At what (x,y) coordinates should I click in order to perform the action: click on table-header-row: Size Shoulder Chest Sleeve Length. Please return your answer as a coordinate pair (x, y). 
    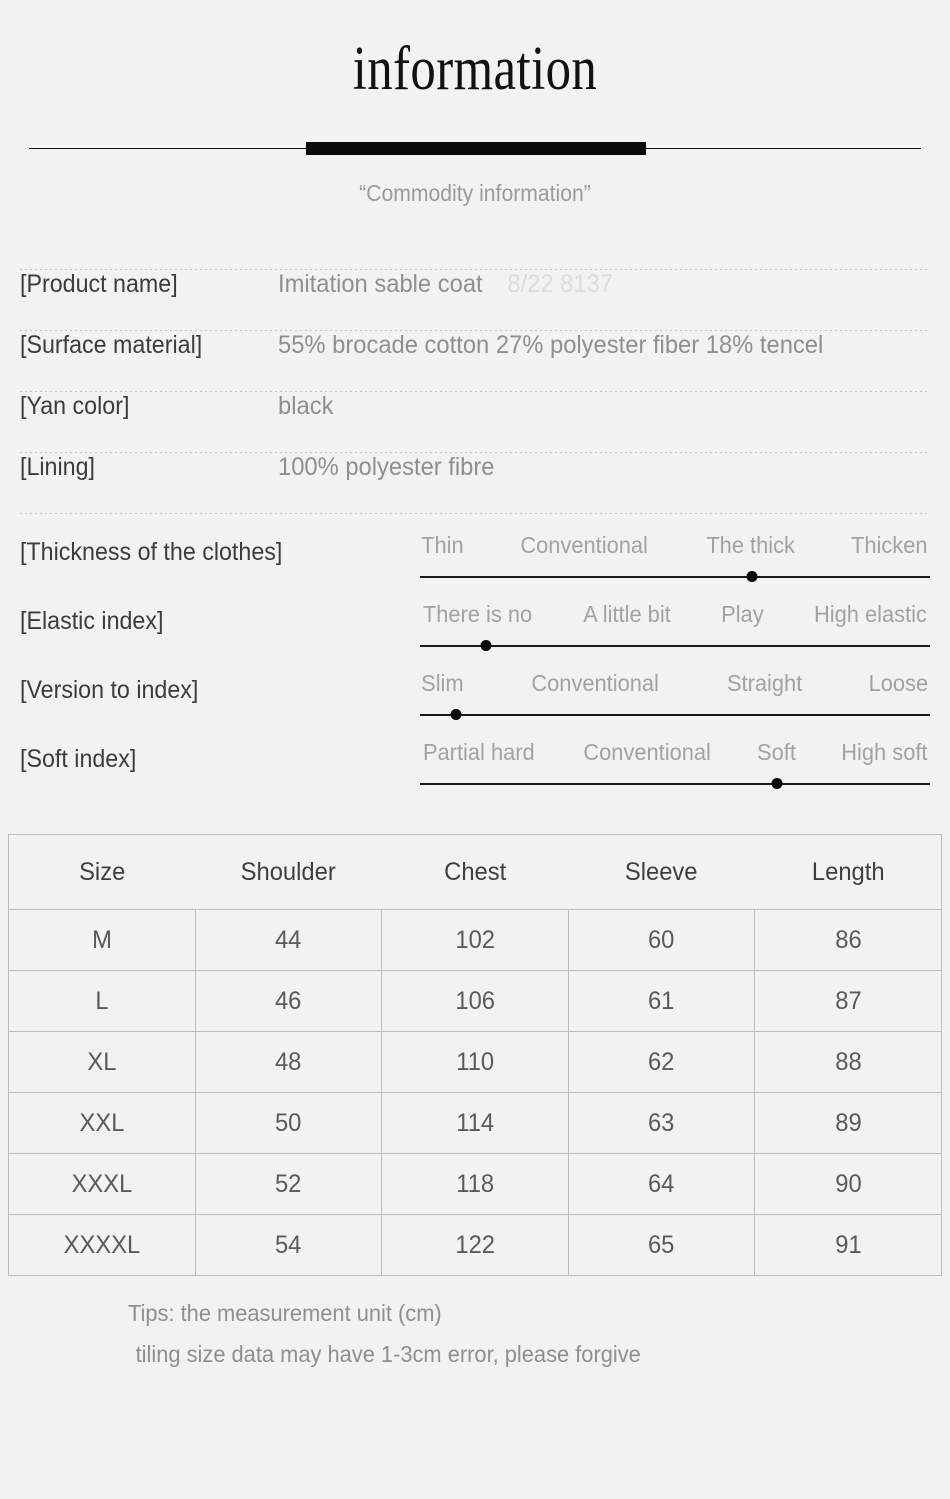
    Looking at the image, I should click on (475, 872).